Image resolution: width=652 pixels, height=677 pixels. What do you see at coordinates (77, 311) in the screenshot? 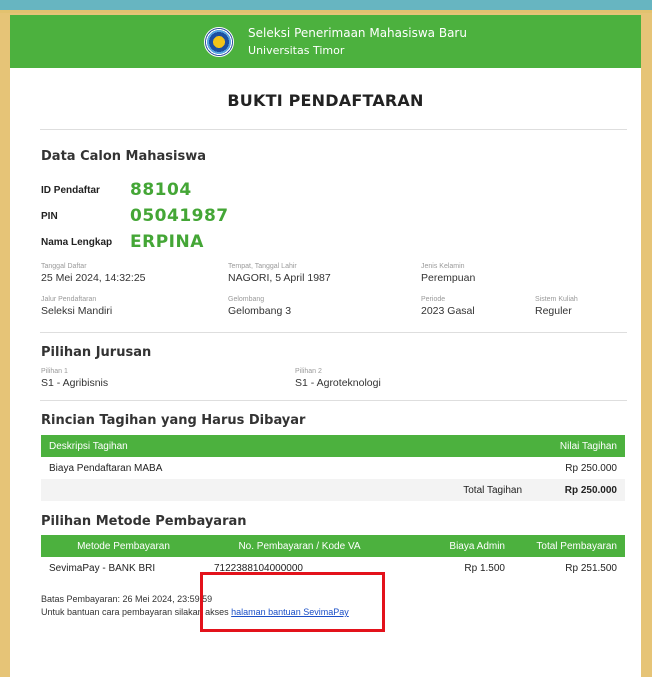
I see `jalur-value: Seleksi Mandiri` at bounding box center [77, 311].